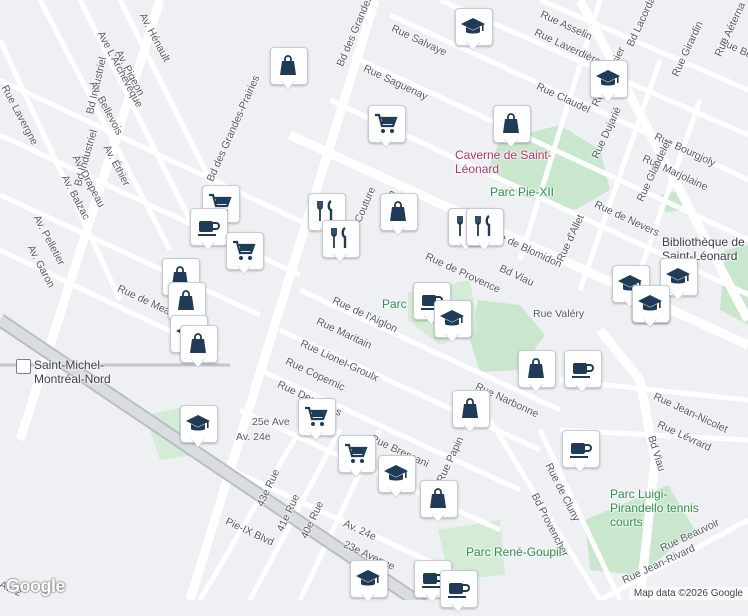 Image resolution: width=748 pixels, height=616 pixels. What do you see at coordinates (36, 586) in the screenshot?
I see `google-logo: Google` at bounding box center [36, 586].